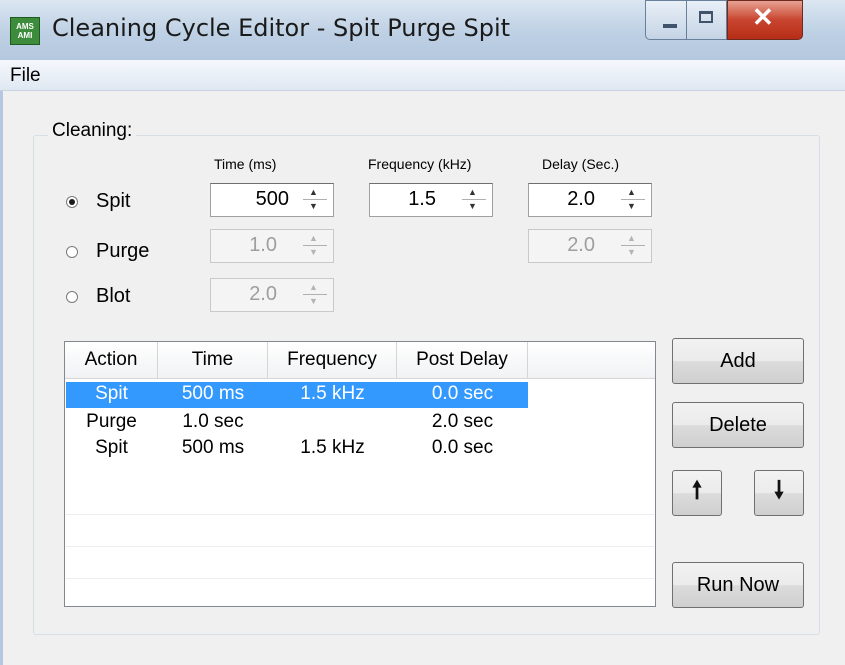 This screenshot has height=665, width=845. I want to click on spit-time-value: 500, so click(272, 199).